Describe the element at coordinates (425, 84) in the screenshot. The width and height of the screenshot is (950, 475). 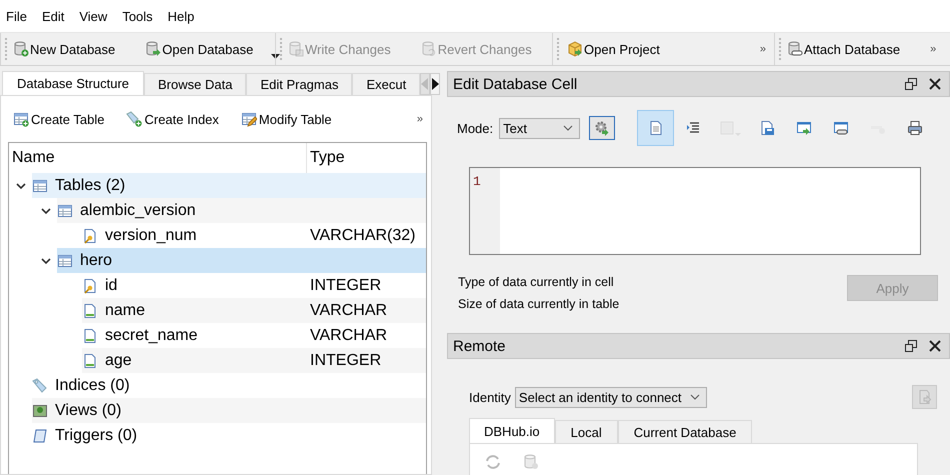
I see `arrow-left-icon` at that location.